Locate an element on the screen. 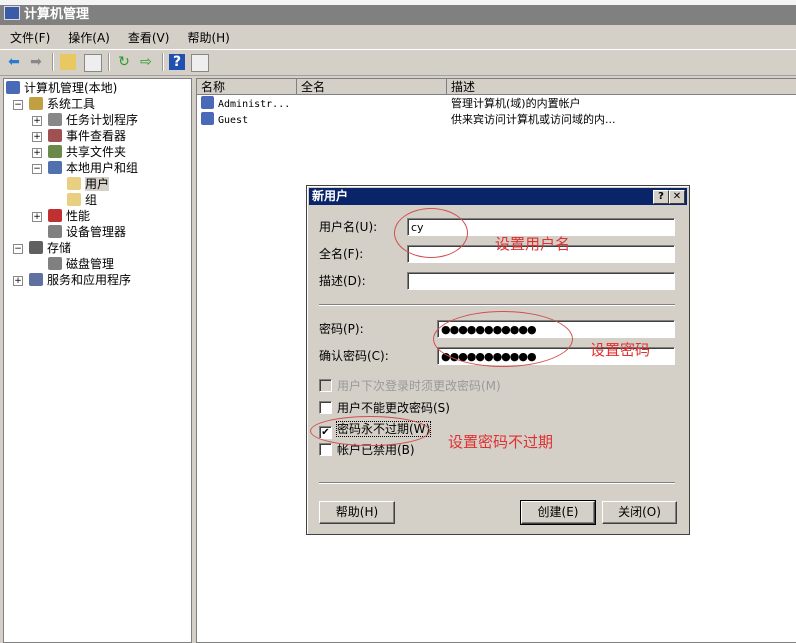 This screenshot has width=796, height=643. show-action-pane-icon is located at coordinates (200, 63).